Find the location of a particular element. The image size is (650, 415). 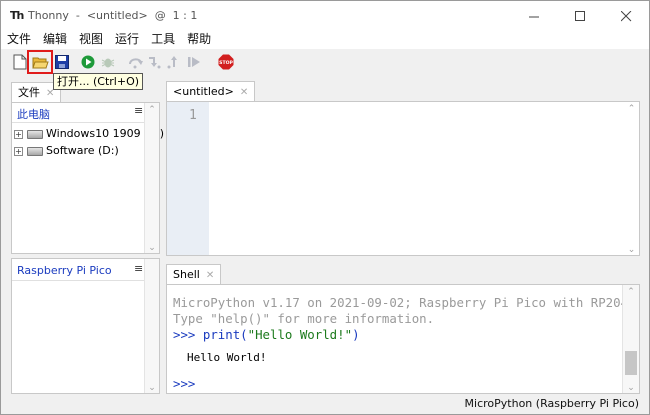

menu-run: 运行 is located at coordinates (127, 40).